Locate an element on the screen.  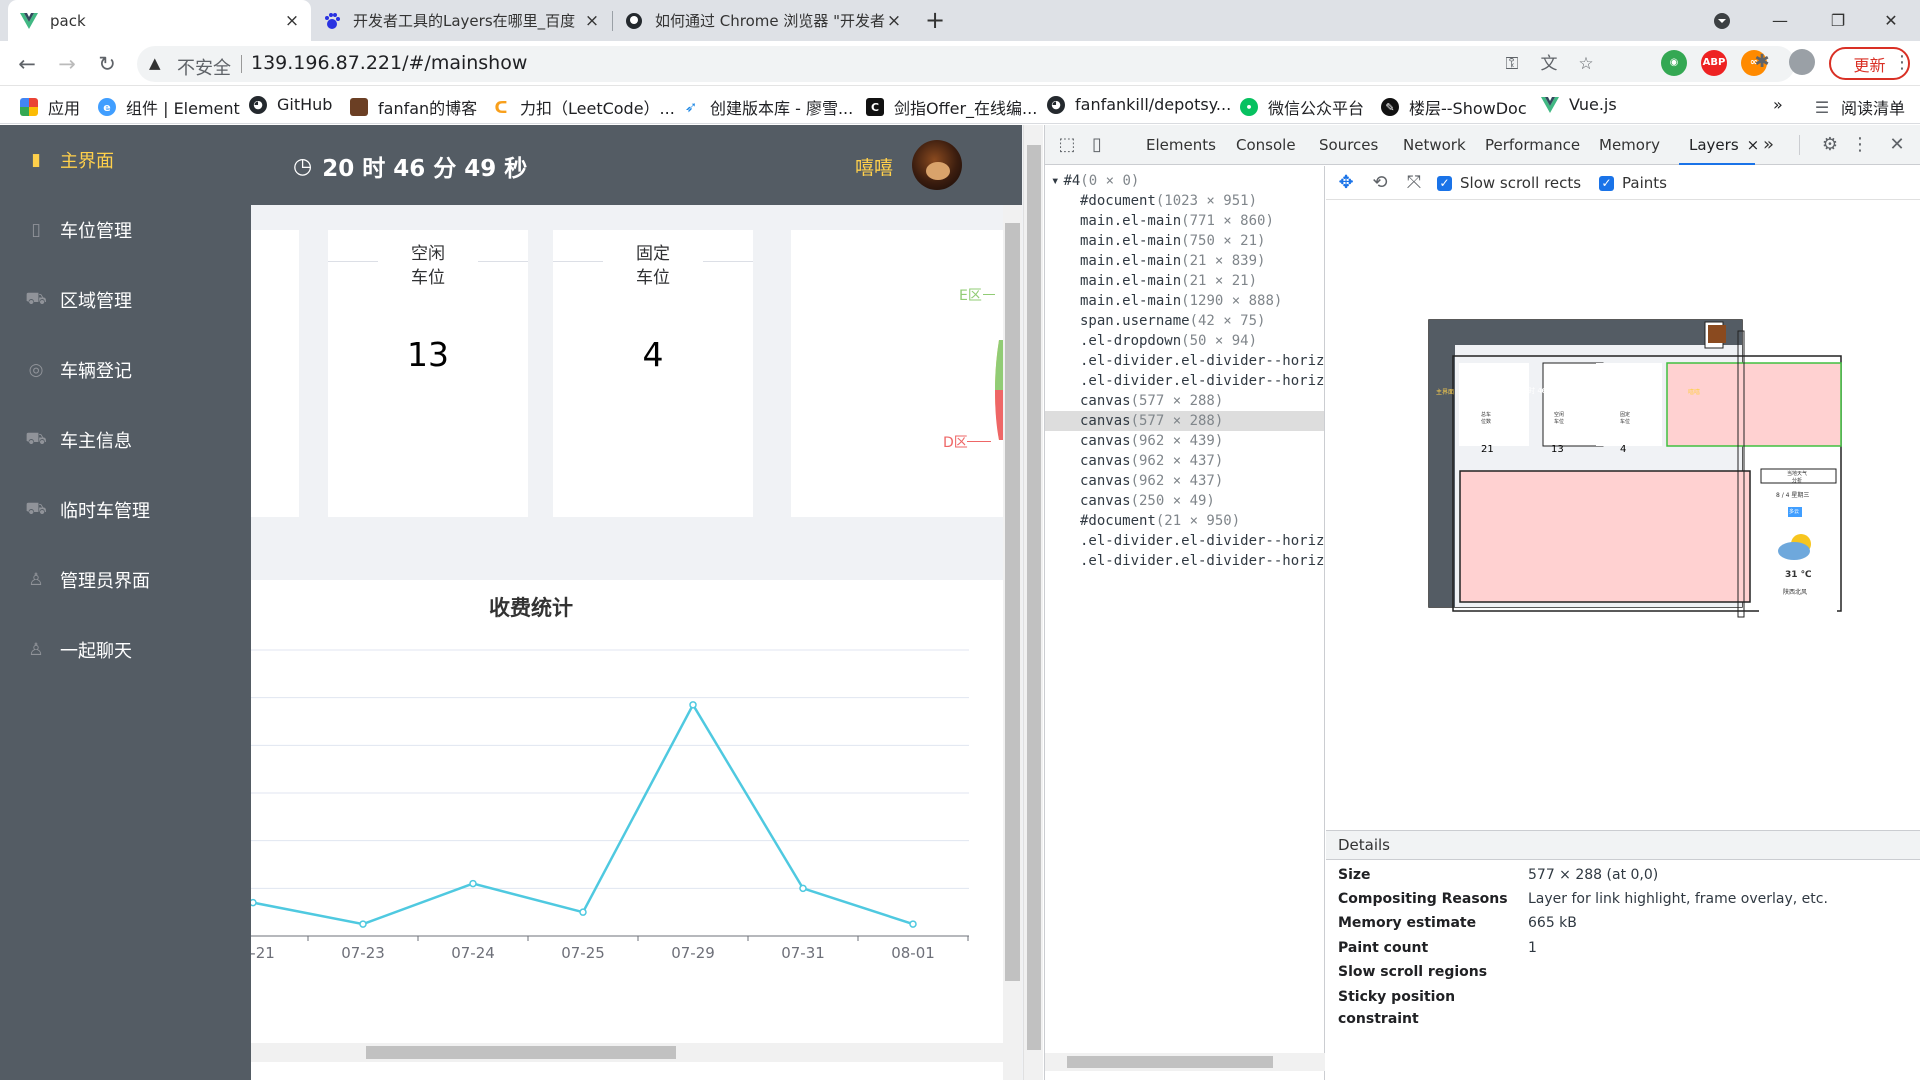
gear-icon: ⚙ is located at coordinates (1830, 145).